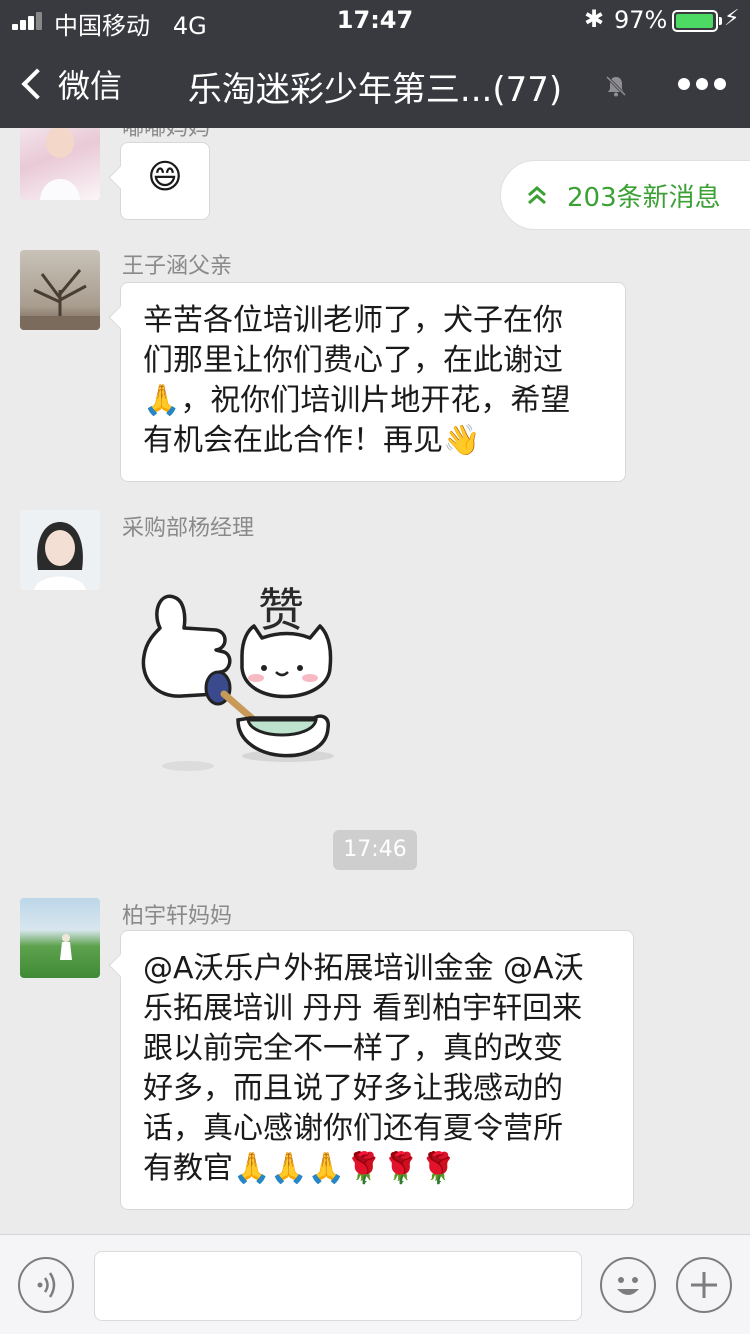 This screenshot has height=1334, width=750. Describe the element at coordinates (363, 968) in the screenshot. I see `message-line: @A沃乐户外拓展培训金金 @A沃` at that location.